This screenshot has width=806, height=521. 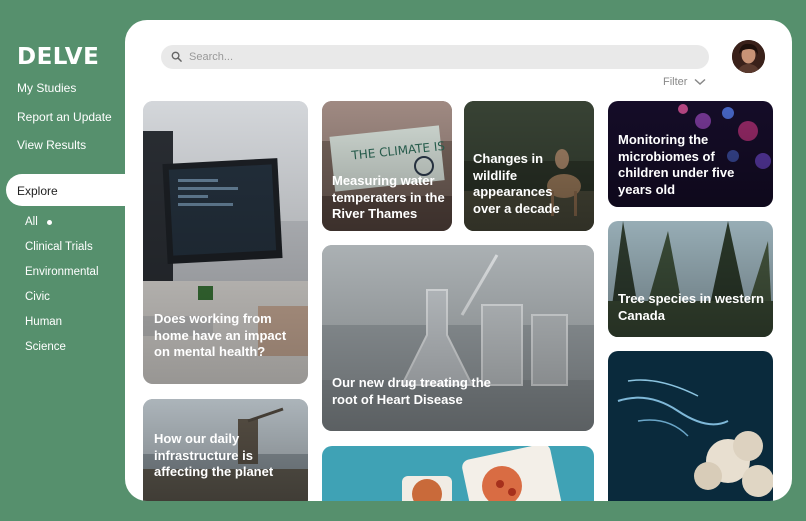 What do you see at coordinates (64, 117) in the screenshot?
I see `nav-report-update: Report an Update` at bounding box center [64, 117].